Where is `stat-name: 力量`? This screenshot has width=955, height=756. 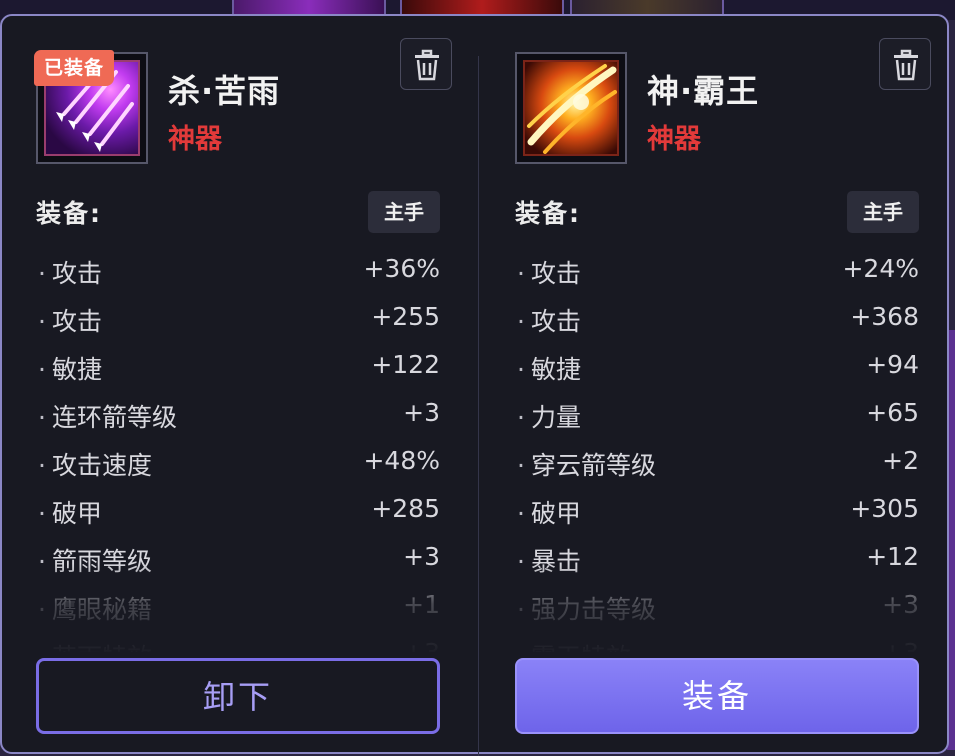
stat-name: 力量 is located at coordinates (549, 416).